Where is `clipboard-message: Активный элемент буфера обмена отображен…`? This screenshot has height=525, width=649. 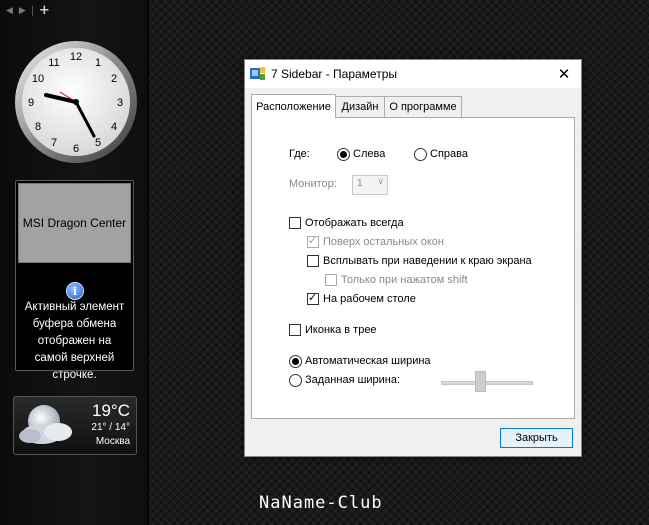
clipboard-message: Активный элемент буфера обмена отображен… is located at coordinates (74, 341).